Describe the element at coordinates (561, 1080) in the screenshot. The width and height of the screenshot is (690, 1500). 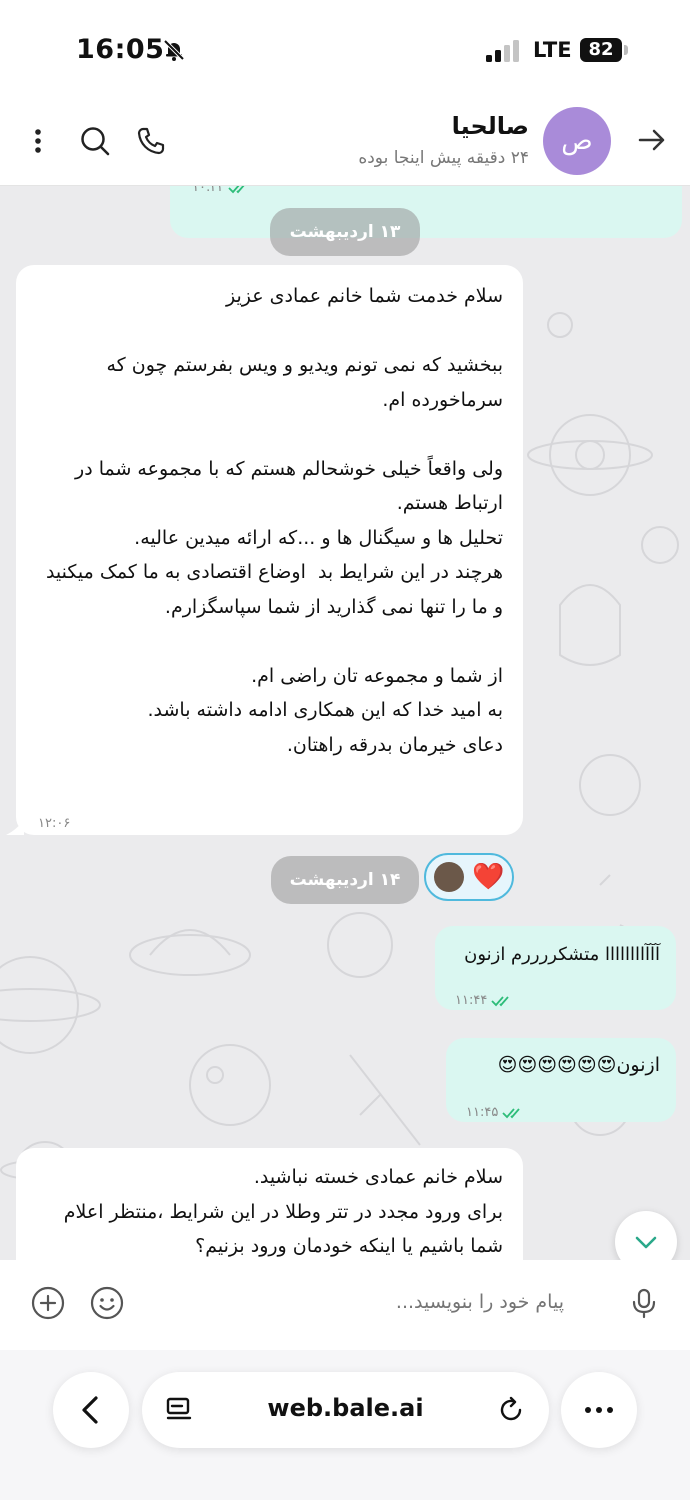
I see `message-bubble-outgoing: ازنون😍😍😍😍😍😍 ۱۱:۴۵` at that location.